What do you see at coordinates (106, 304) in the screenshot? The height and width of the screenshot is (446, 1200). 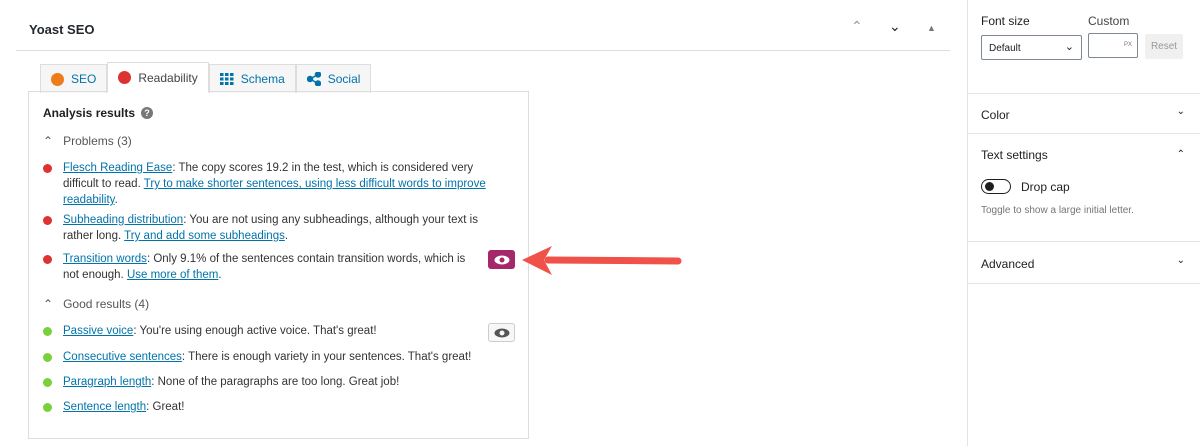 I see `group-label: Good results (4)` at bounding box center [106, 304].